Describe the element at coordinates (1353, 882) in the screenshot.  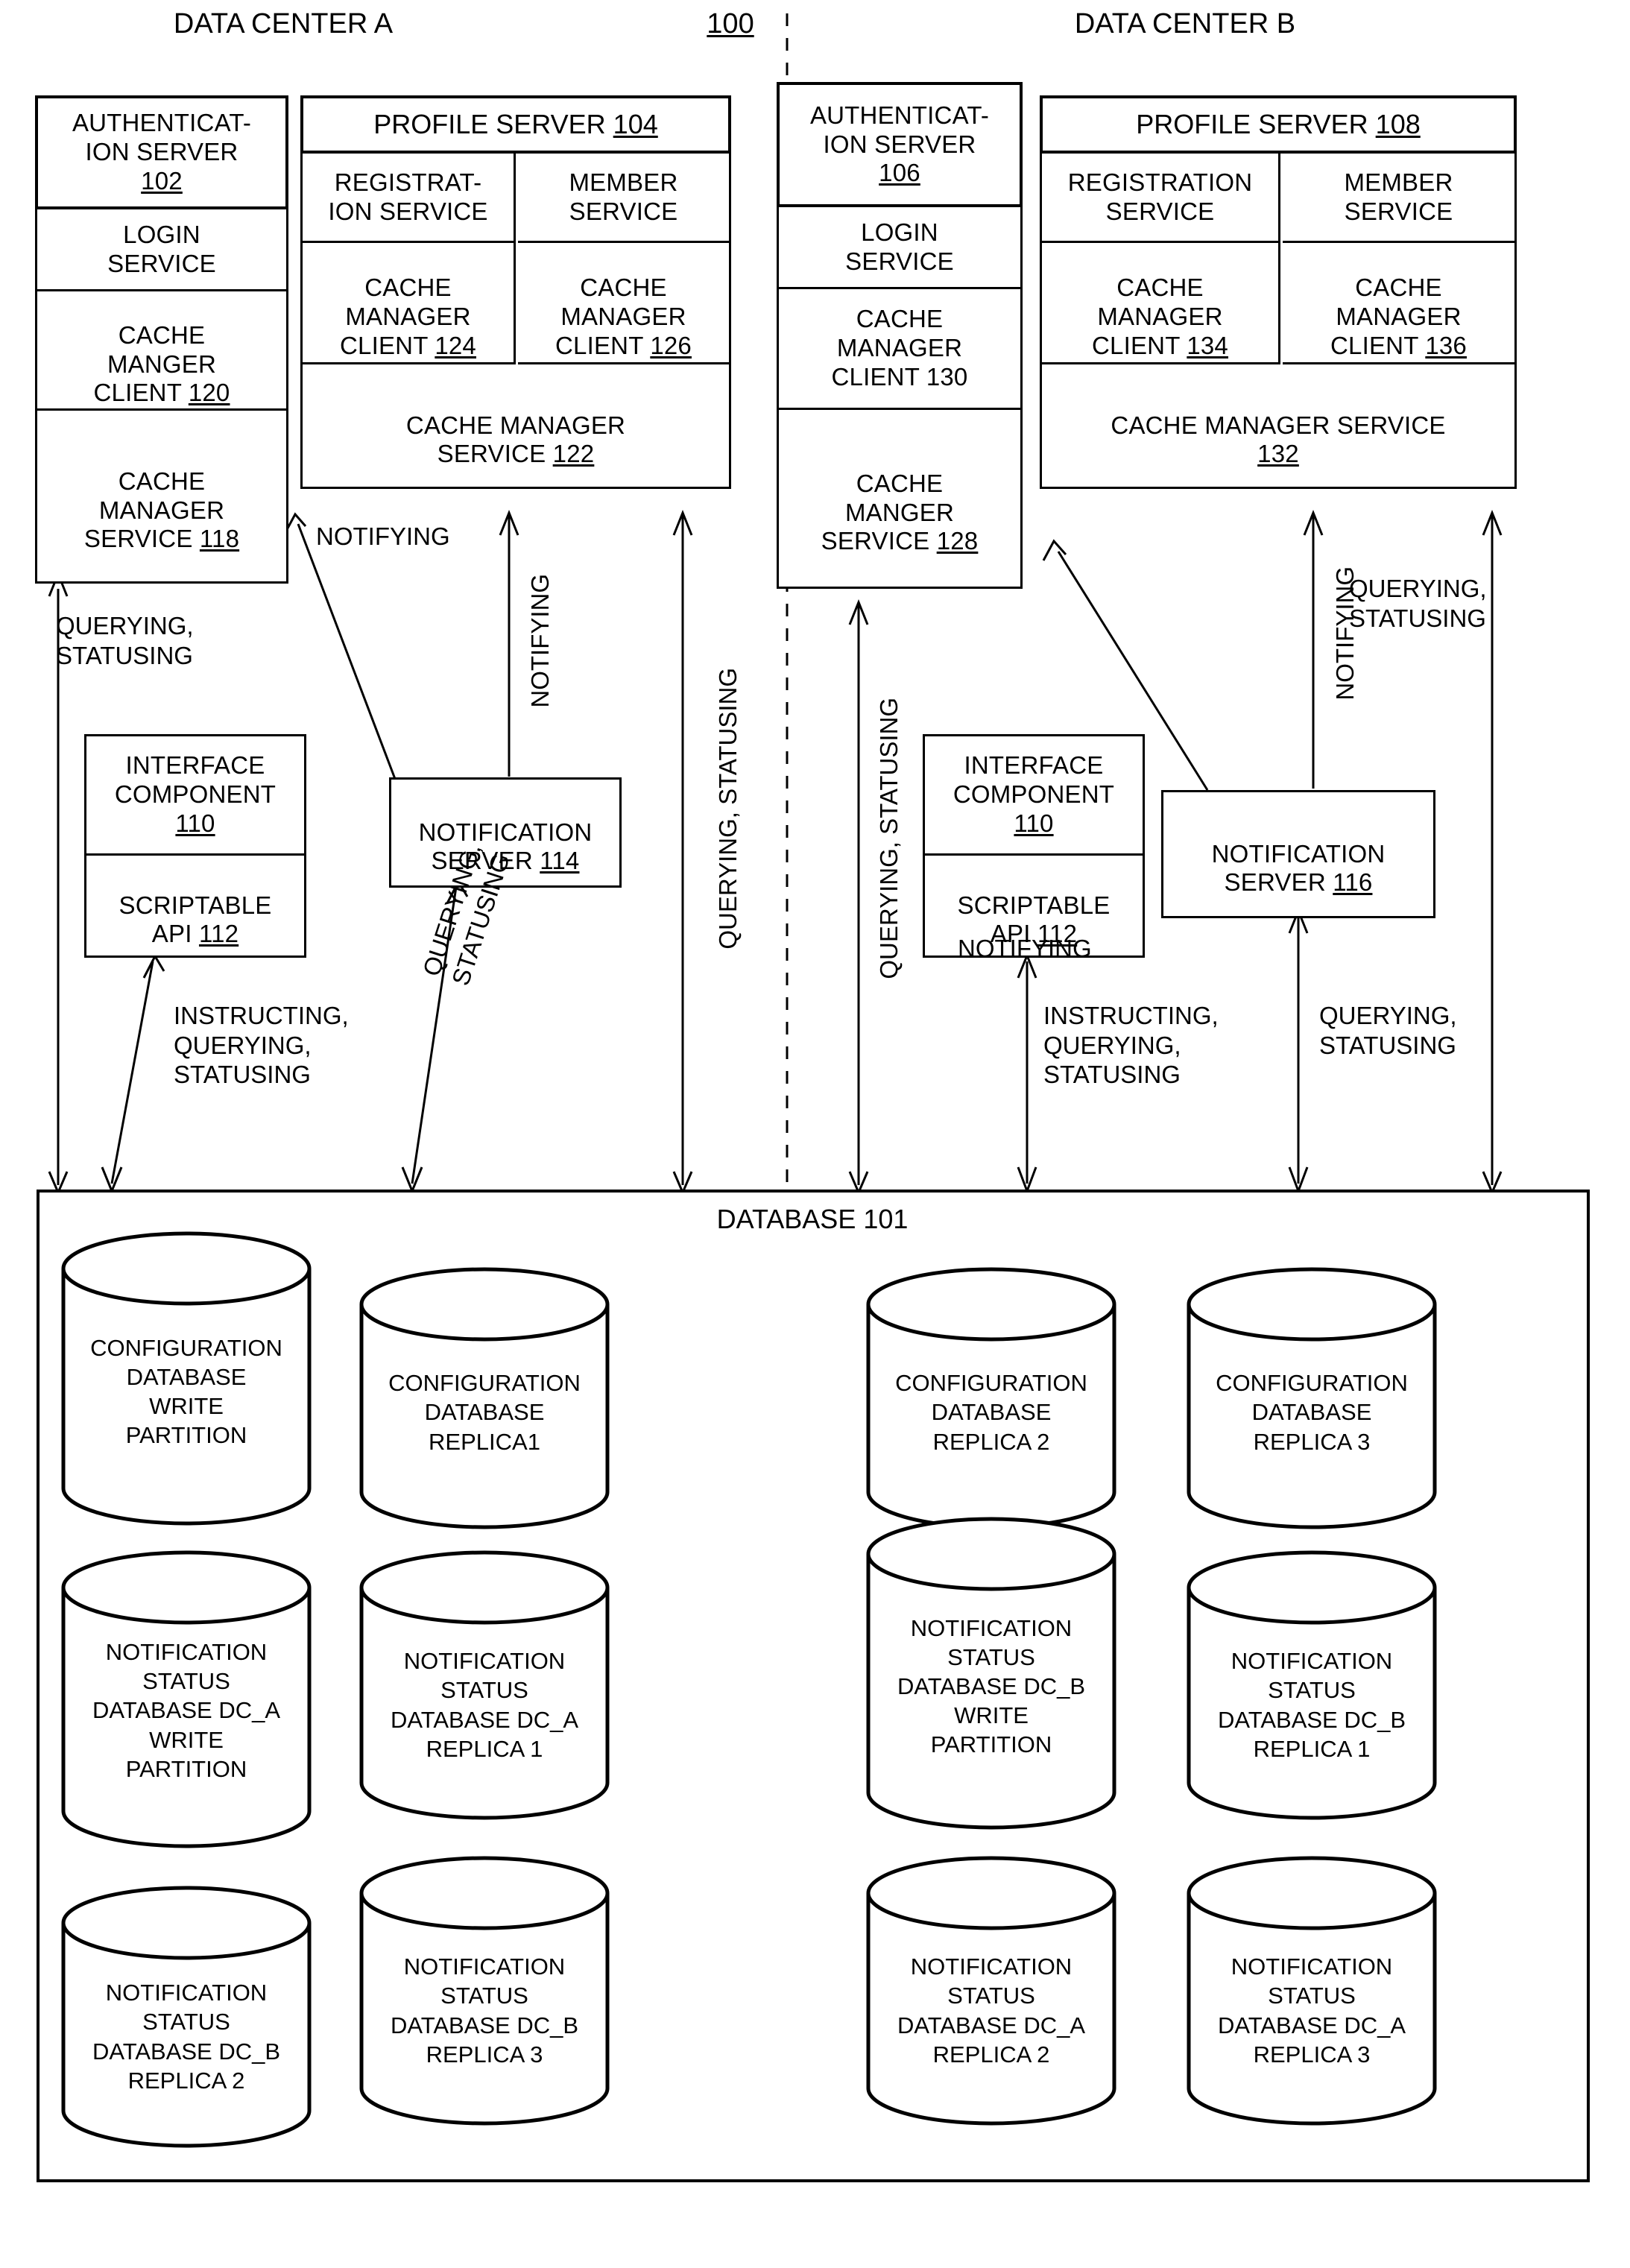
I see `notif-server-b-ref: 116` at that location.